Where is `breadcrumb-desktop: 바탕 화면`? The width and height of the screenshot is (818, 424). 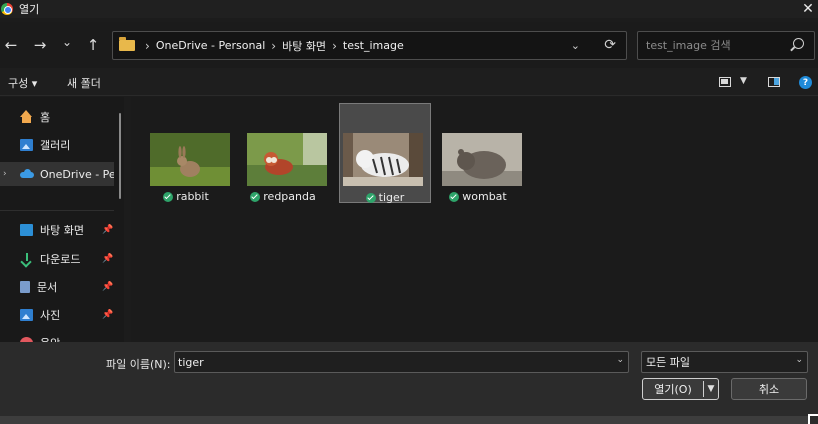 breadcrumb-desktop: 바탕 화면 is located at coordinates (304, 46).